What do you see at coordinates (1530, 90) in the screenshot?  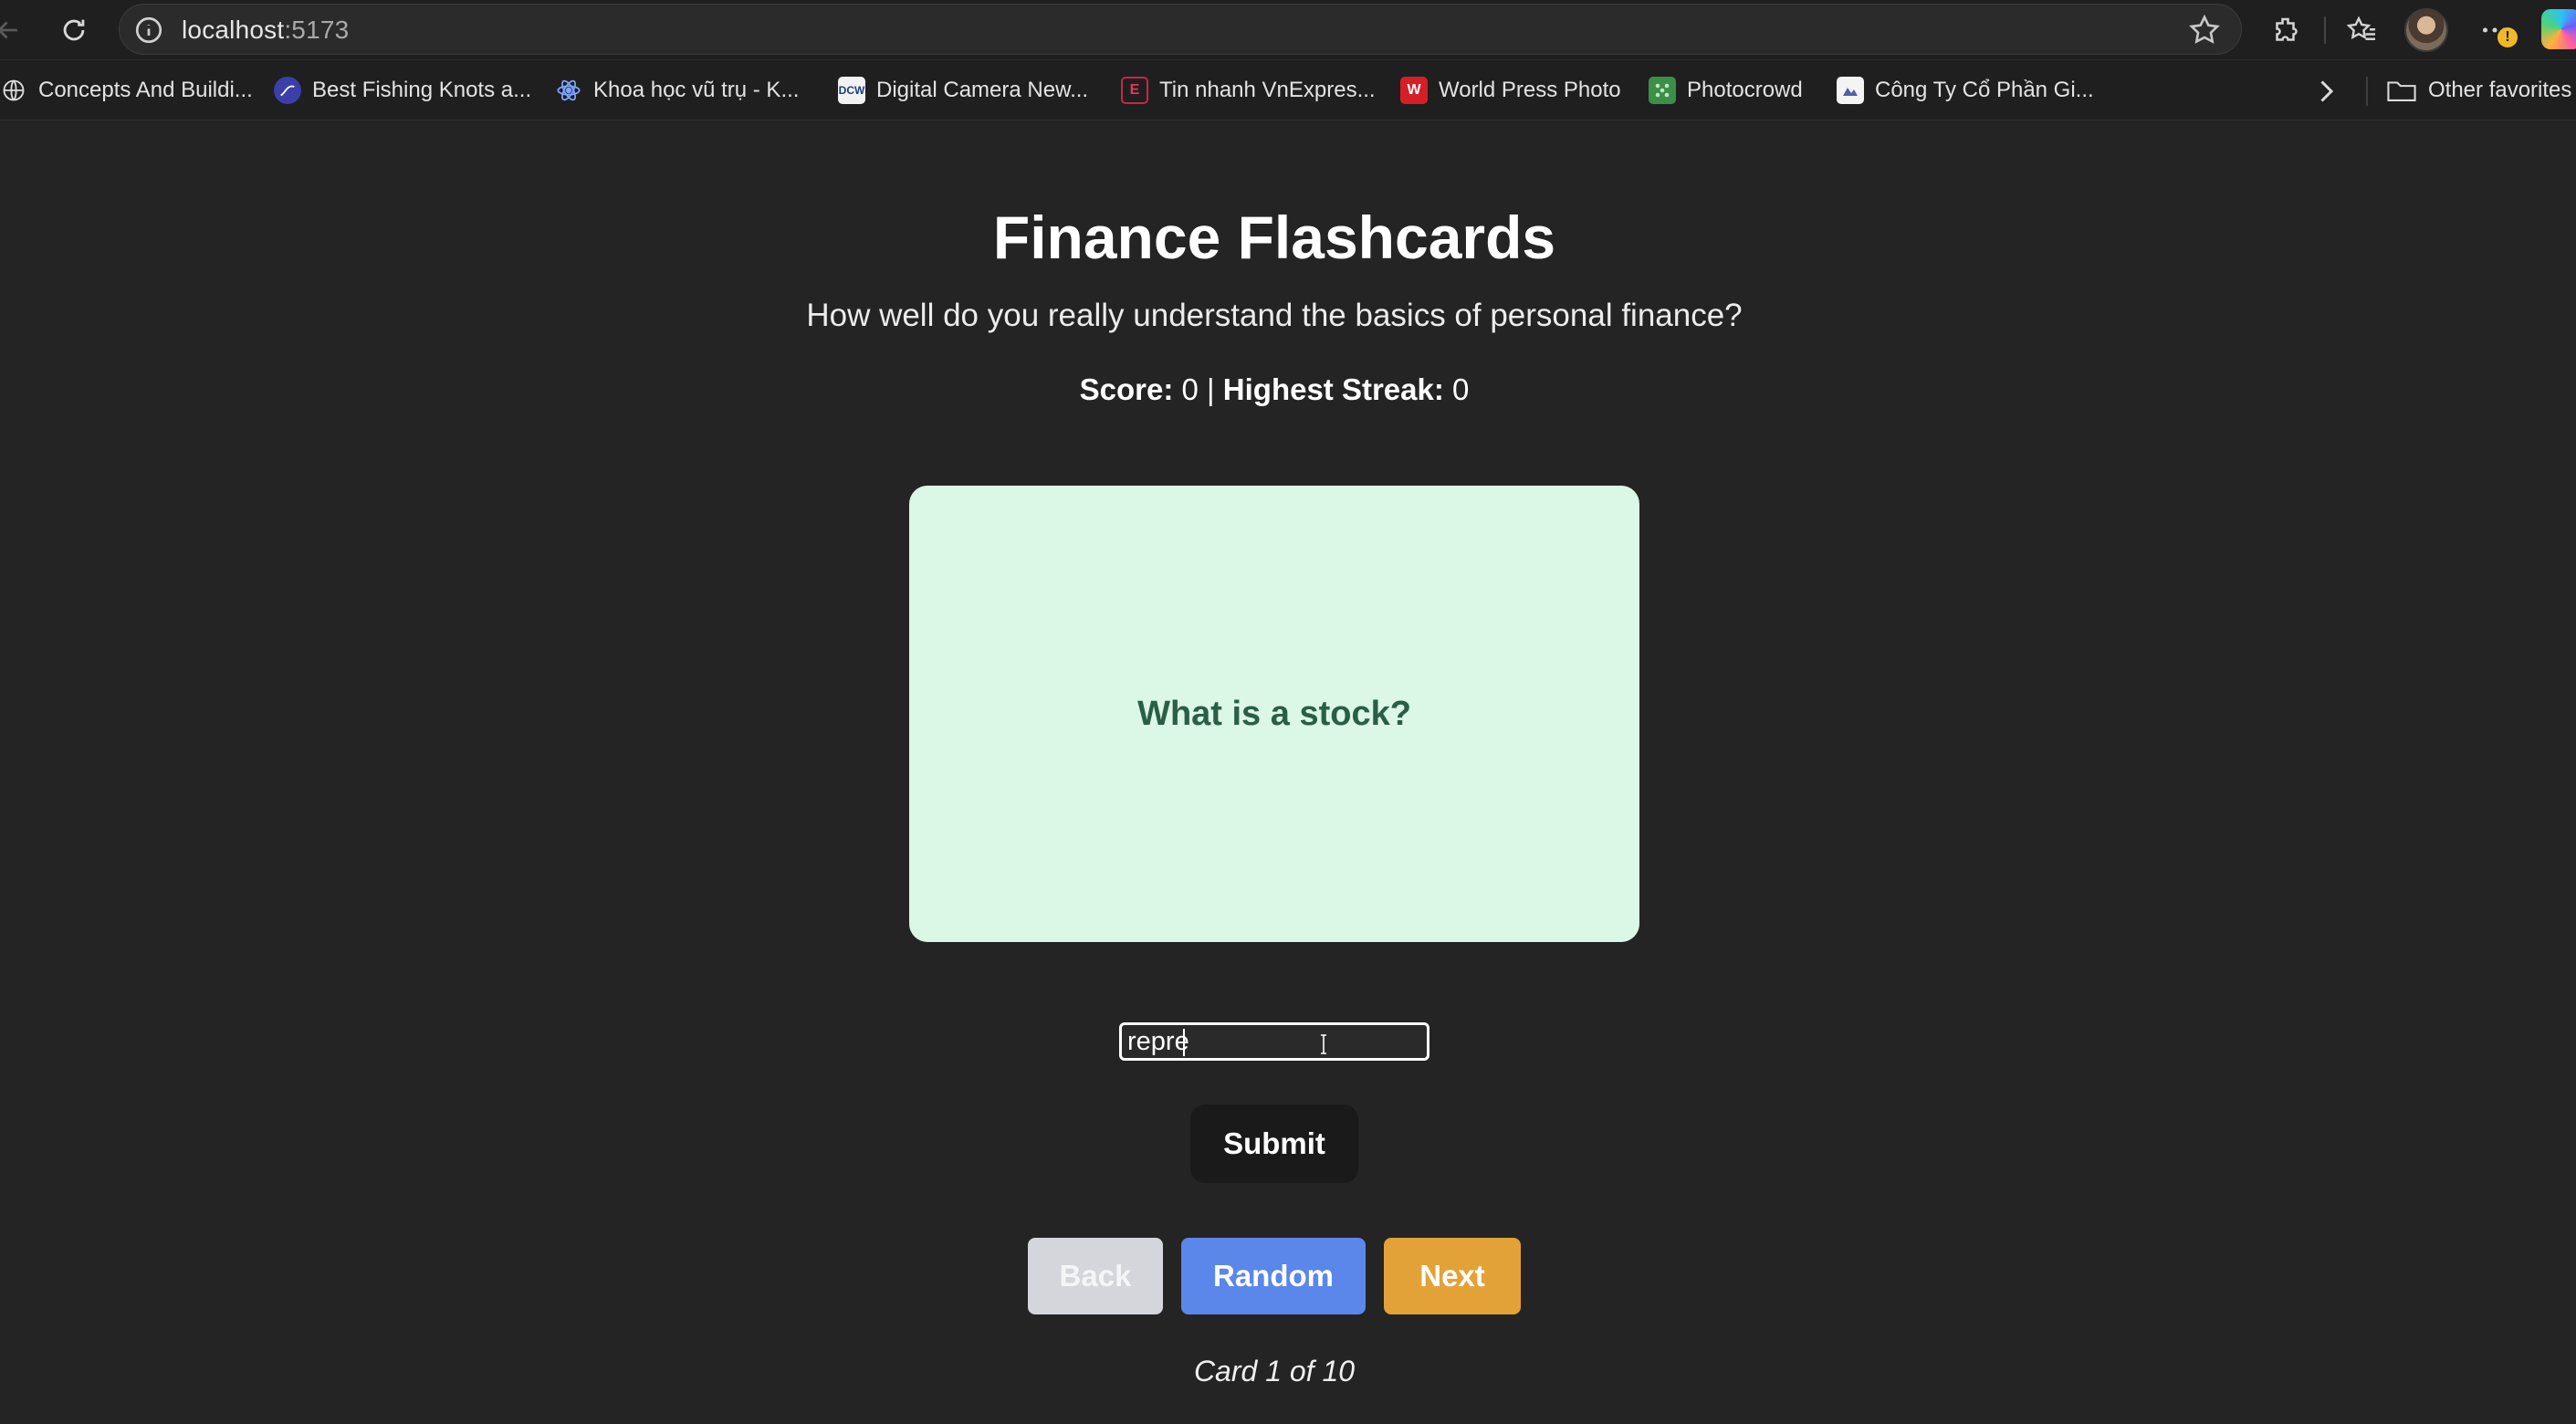 I see `bookmark-label: World Press Photo` at bounding box center [1530, 90].